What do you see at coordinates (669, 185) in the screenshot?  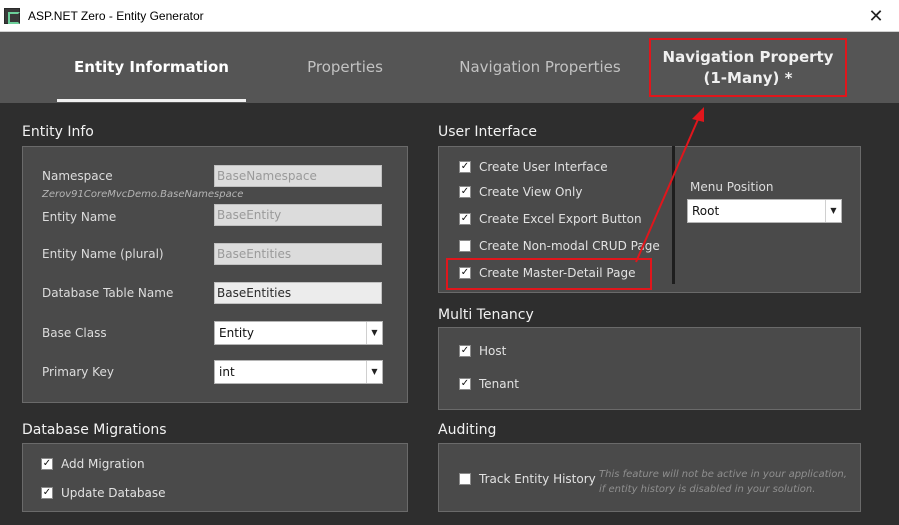 I see `annotation-arrow` at bounding box center [669, 185].